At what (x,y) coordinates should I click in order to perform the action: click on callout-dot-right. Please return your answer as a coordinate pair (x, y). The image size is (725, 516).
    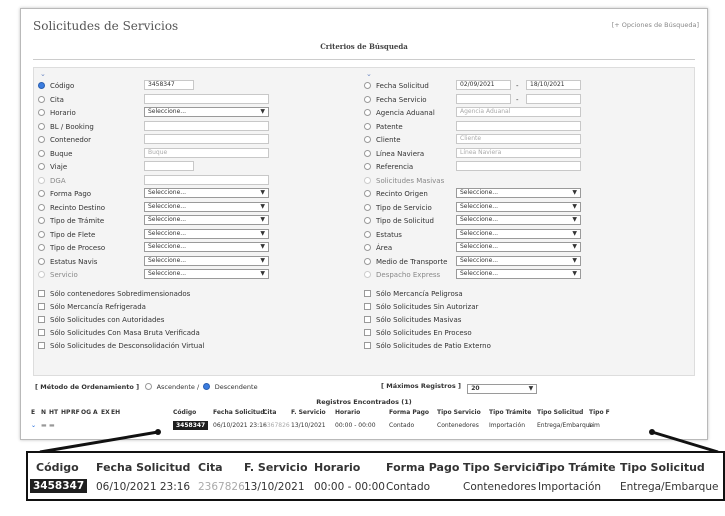
    Looking at the image, I should click on (652, 432).